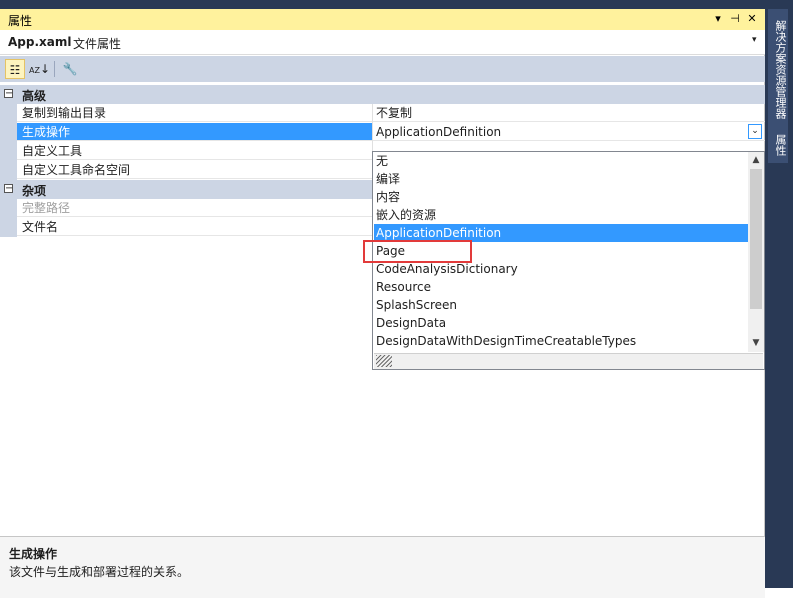 The image size is (793, 598). What do you see at coordinates (735, 19) in the screenshot?
I see `pin-icon: ⊣` at bounding box center [735, 19].